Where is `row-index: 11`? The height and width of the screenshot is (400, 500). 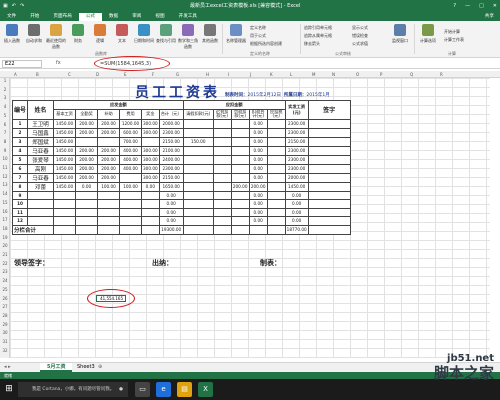 row-index: 11 is located at coordinates (20, 212).